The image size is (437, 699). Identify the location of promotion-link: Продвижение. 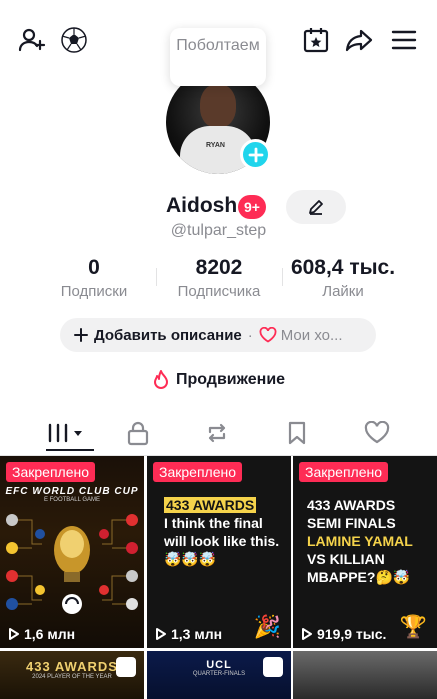
(218, 380).